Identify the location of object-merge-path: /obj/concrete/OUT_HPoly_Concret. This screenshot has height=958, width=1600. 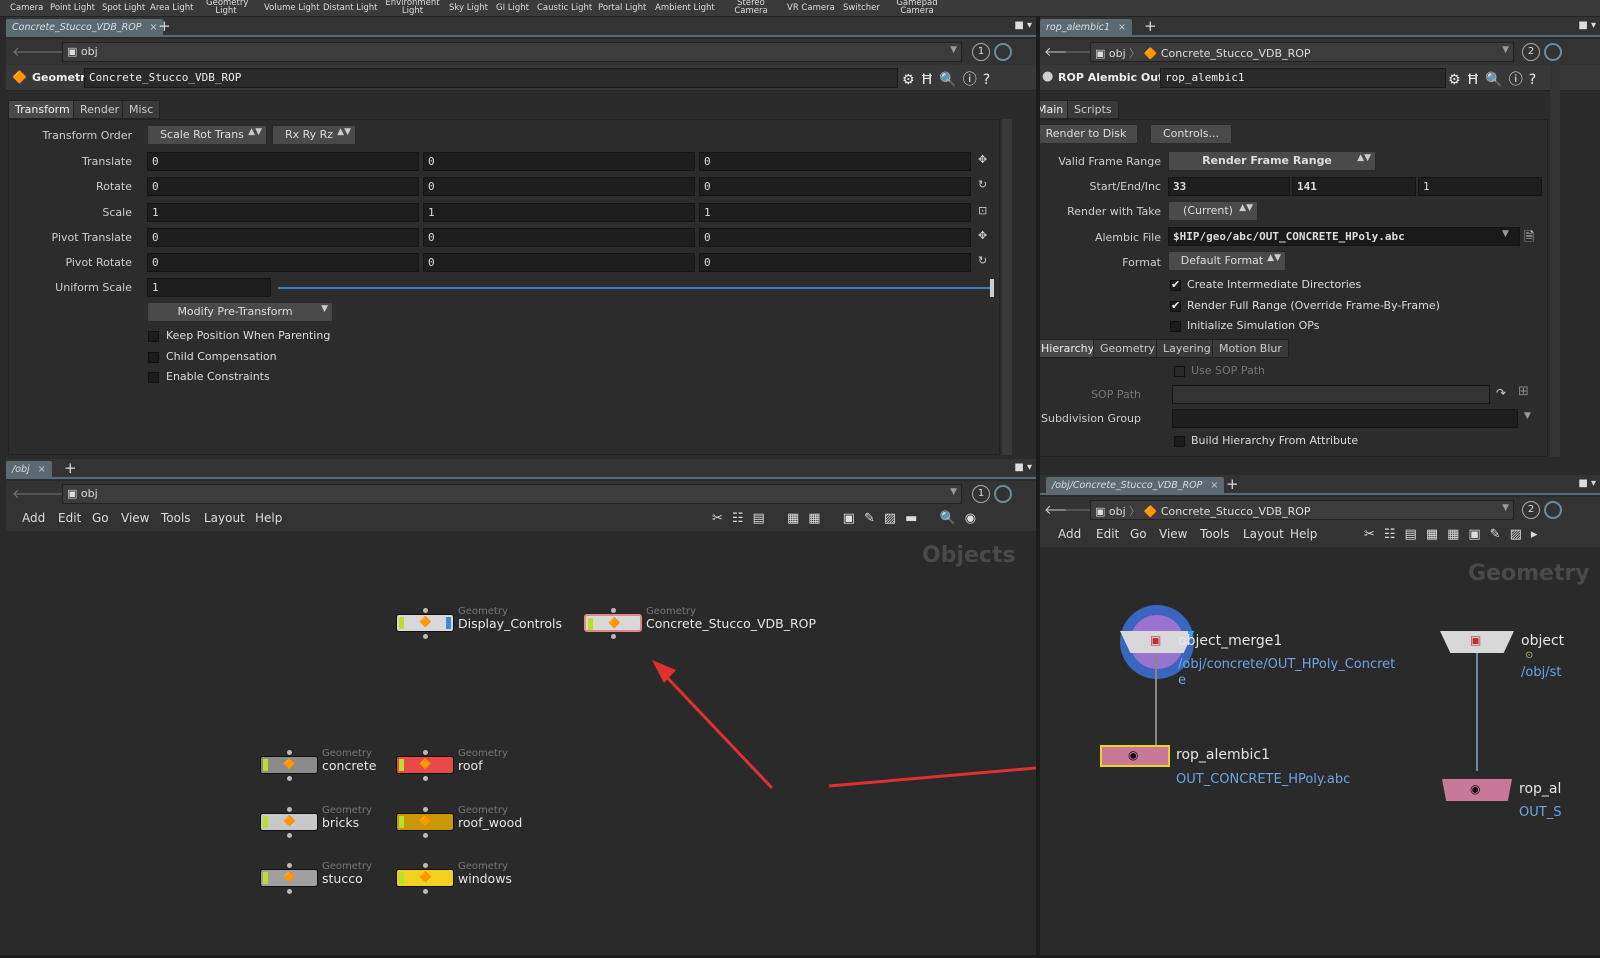
(1287, 664).